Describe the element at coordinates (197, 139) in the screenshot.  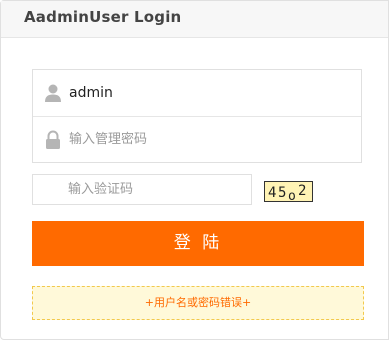
I see `password-field: 输入管理密码` at that location.